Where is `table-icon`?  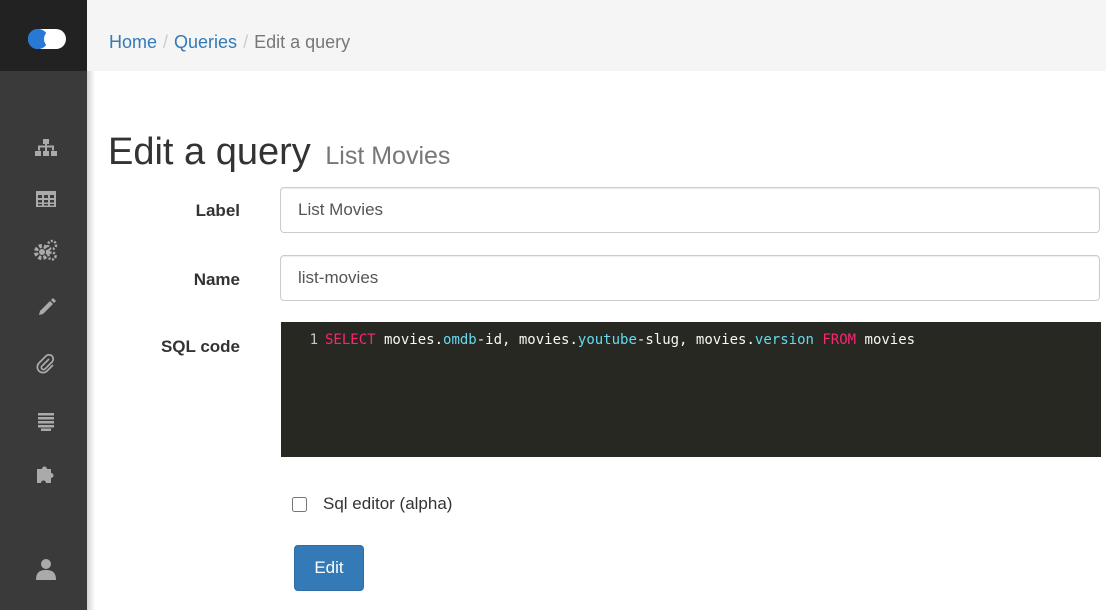 table-icon is located at coordinates (46, 199).